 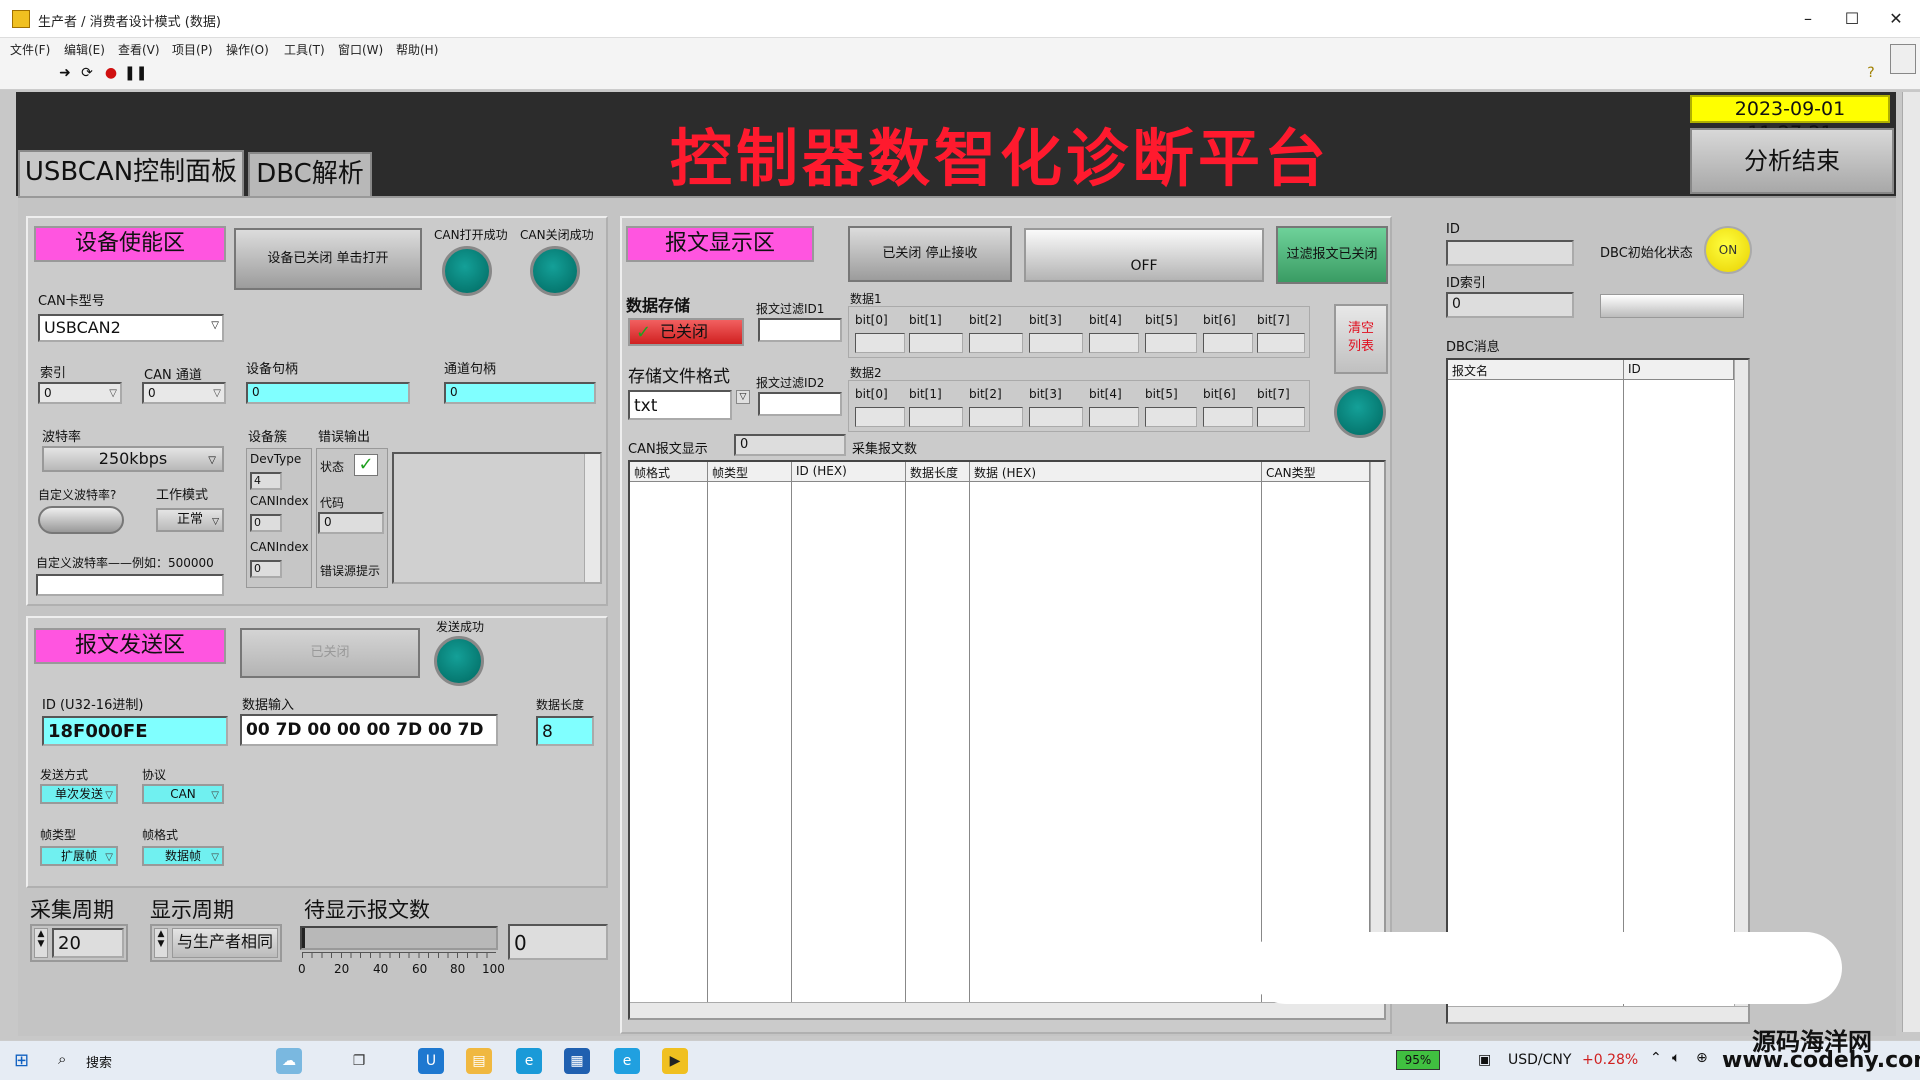 What do you see at coordinates (330, 653) in the screenshot?
I see `send-button: 已关闭` at bounding box center [330, 653].